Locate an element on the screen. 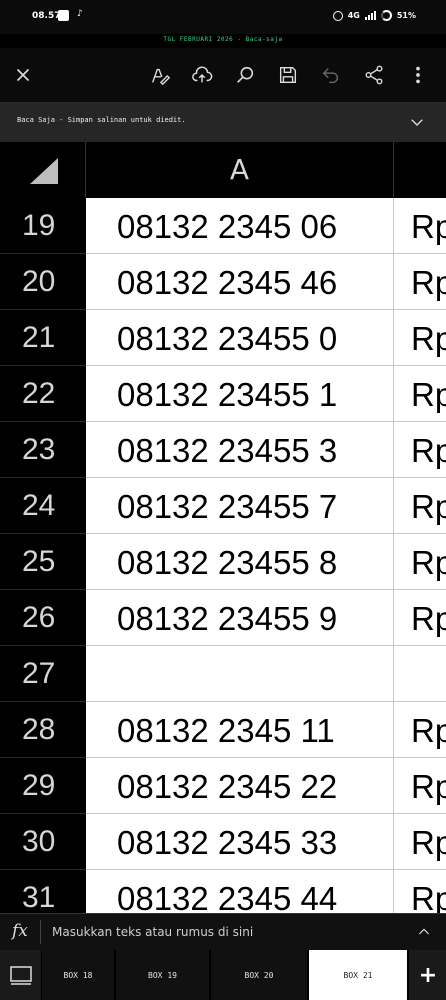 The width and height of the screenshot is (446, 1000). cell-a: 08132 2345 46 is located at coordinates (240, 282).